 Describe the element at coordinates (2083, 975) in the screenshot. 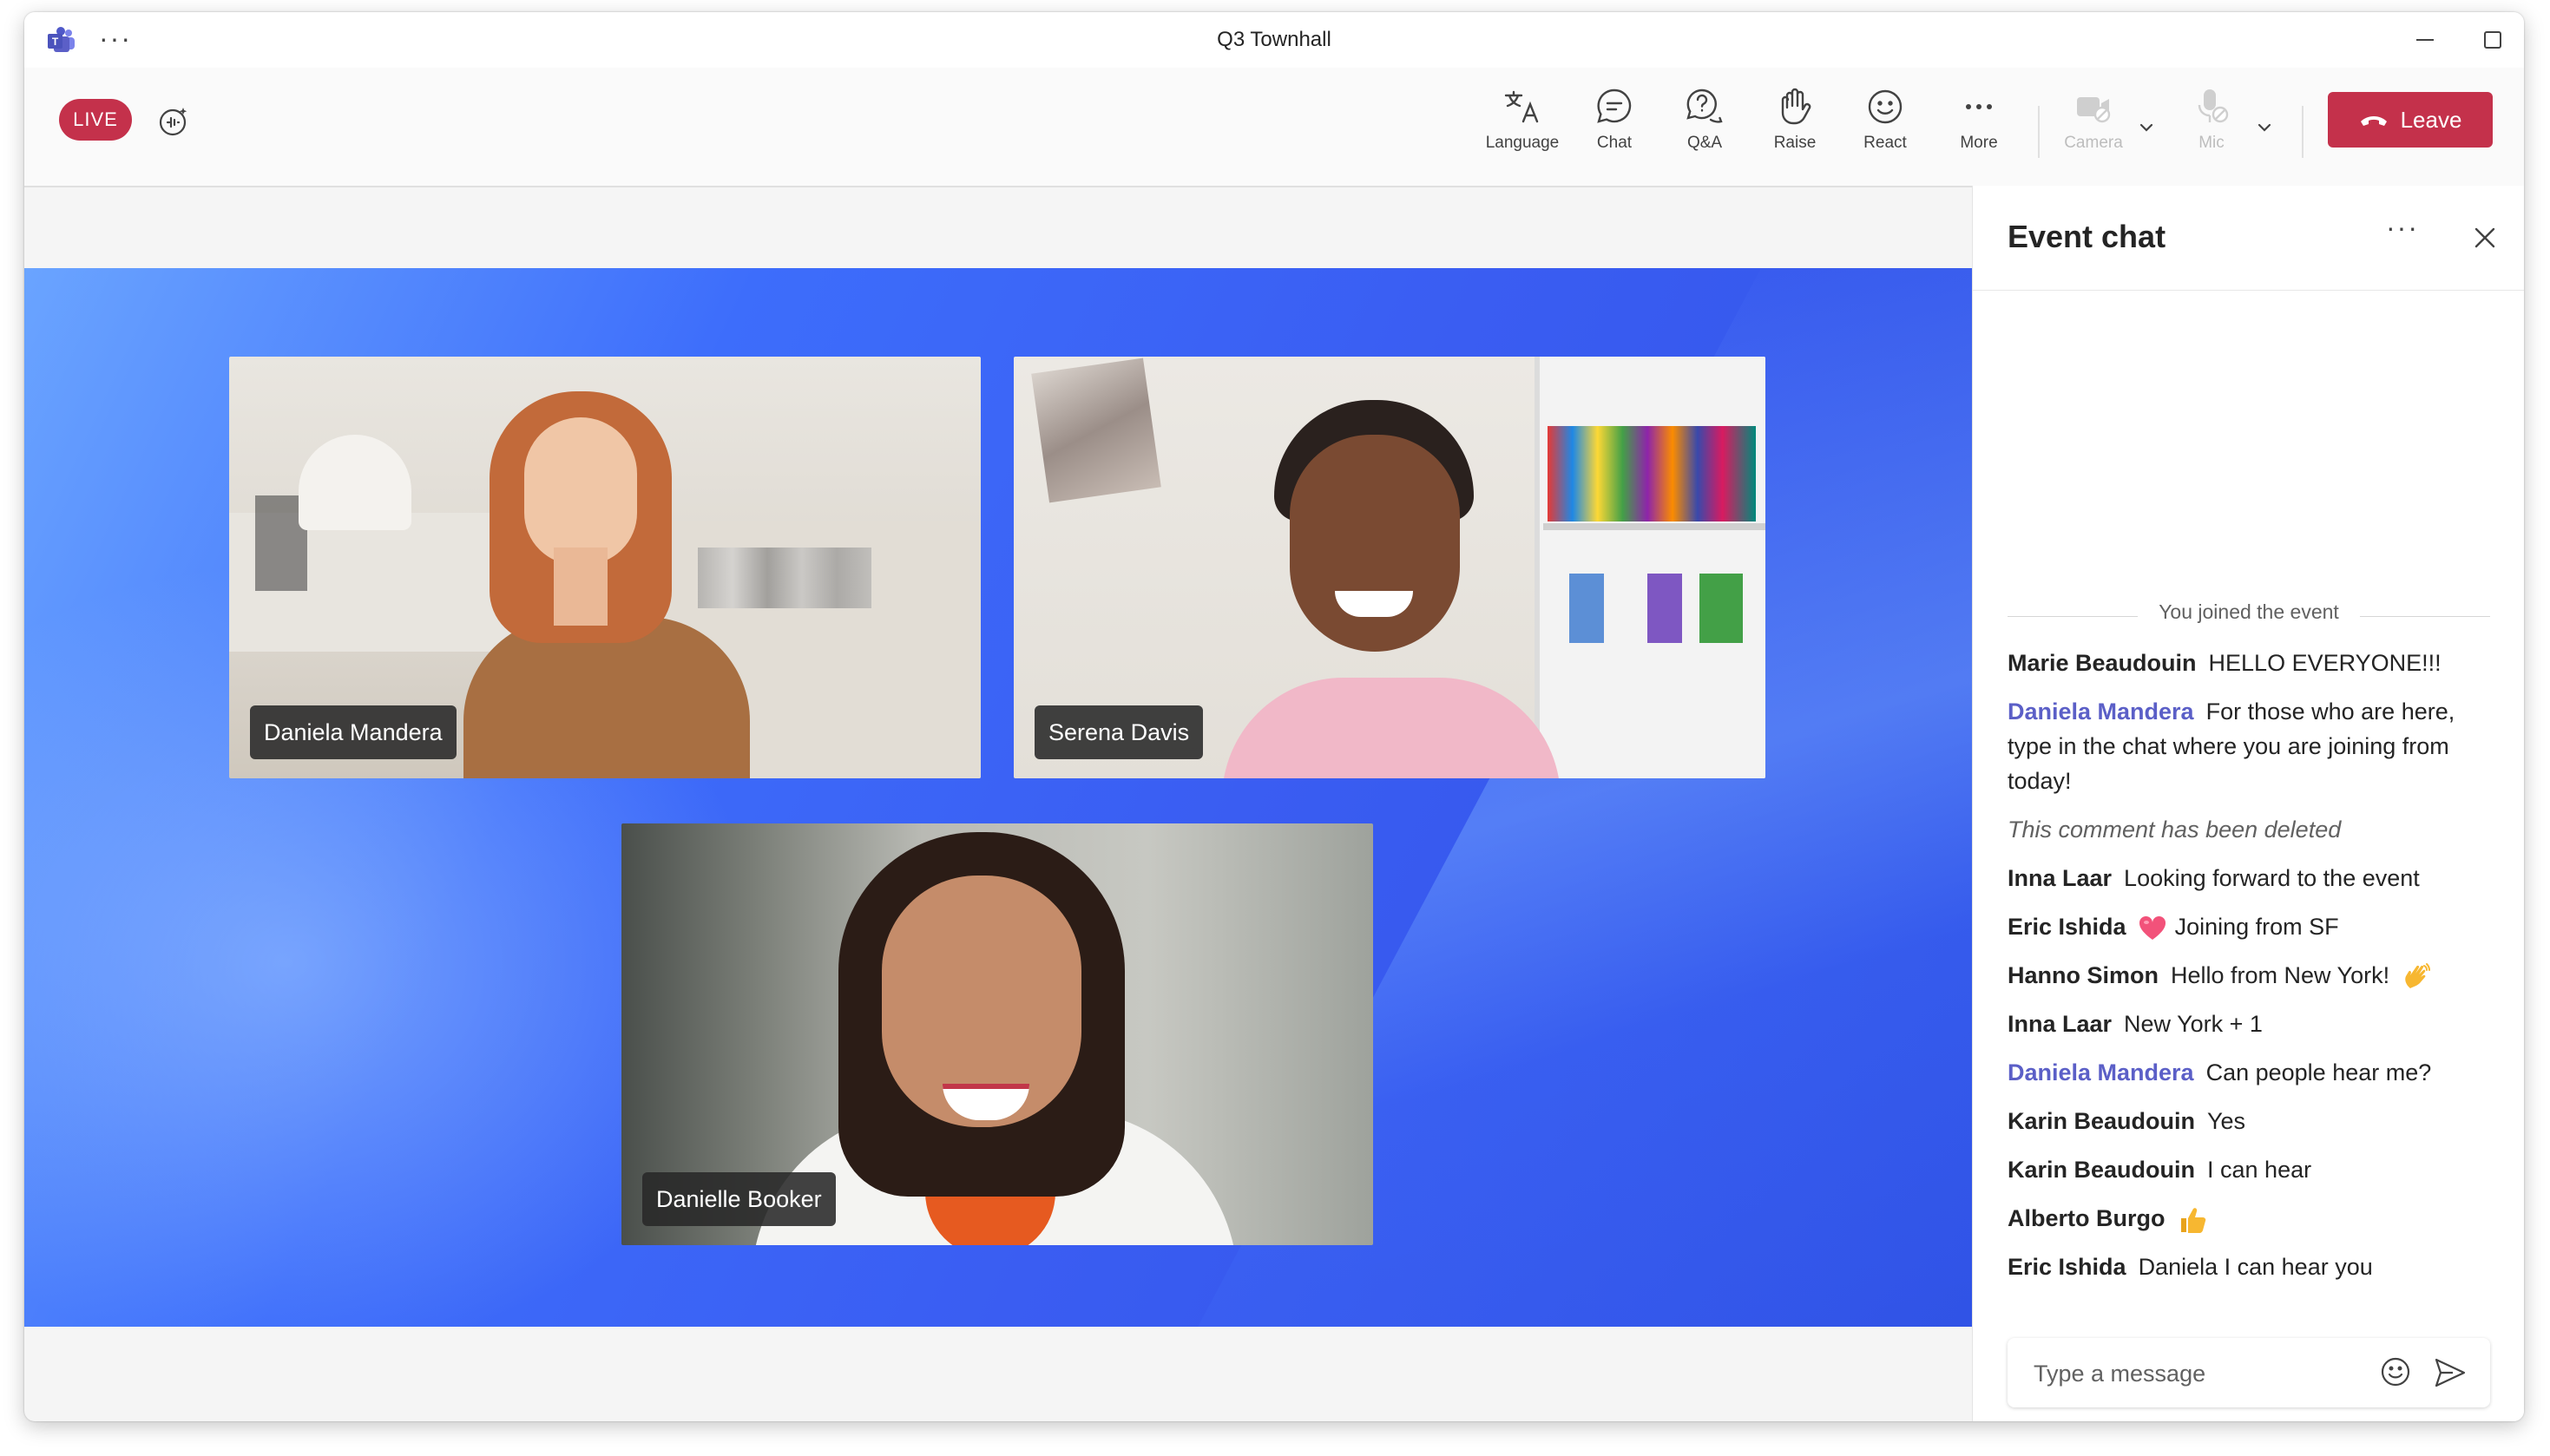

I see `message-author: Hanno Simon` at that location.